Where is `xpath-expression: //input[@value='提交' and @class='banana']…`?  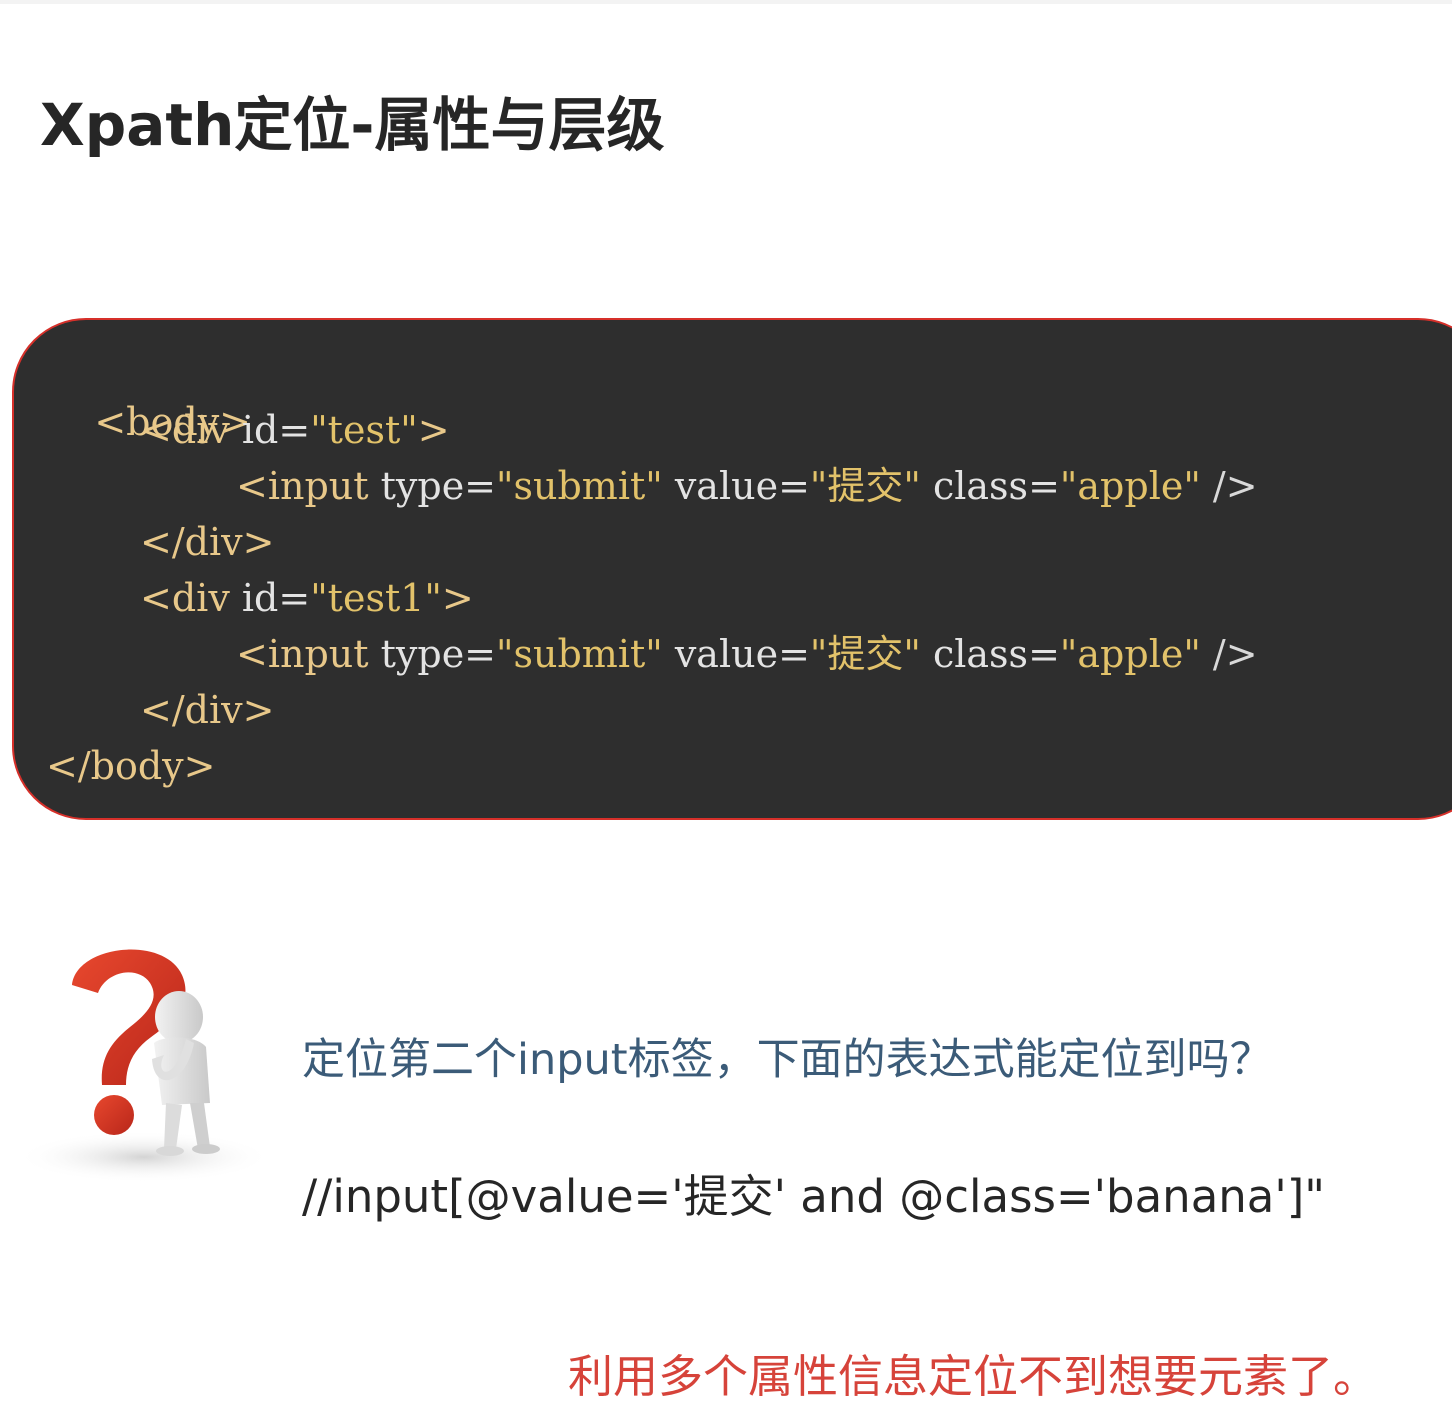 xpath-expression: //input[@value='提交' and @class='banana']… is located at coordinates (814, 1196).